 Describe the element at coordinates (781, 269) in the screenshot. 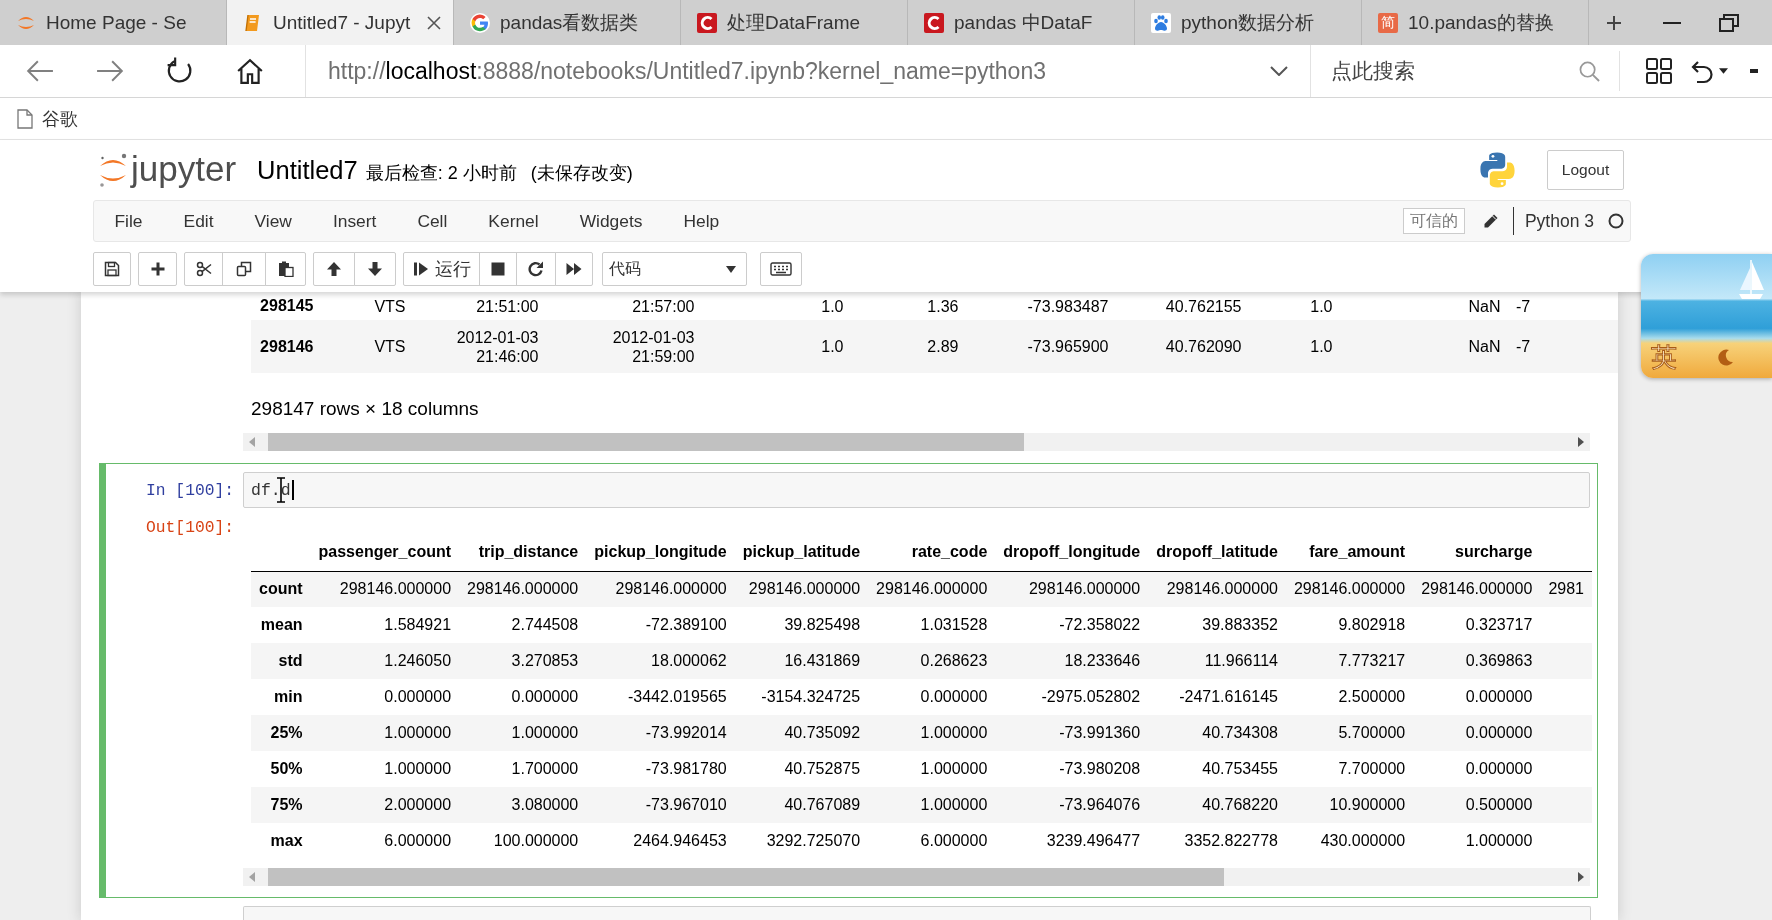

I see `keyboard-shortcuts-button` at that location.